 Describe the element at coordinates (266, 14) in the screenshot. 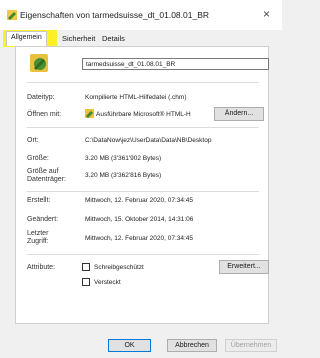

I see `close-icon: ×` at that location.